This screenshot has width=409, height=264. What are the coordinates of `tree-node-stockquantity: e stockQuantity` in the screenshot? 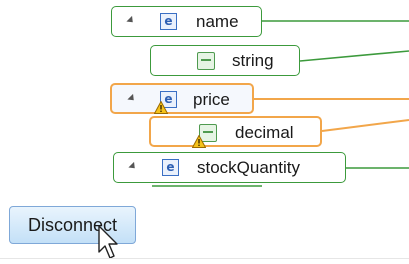 It's located at (229, 167).